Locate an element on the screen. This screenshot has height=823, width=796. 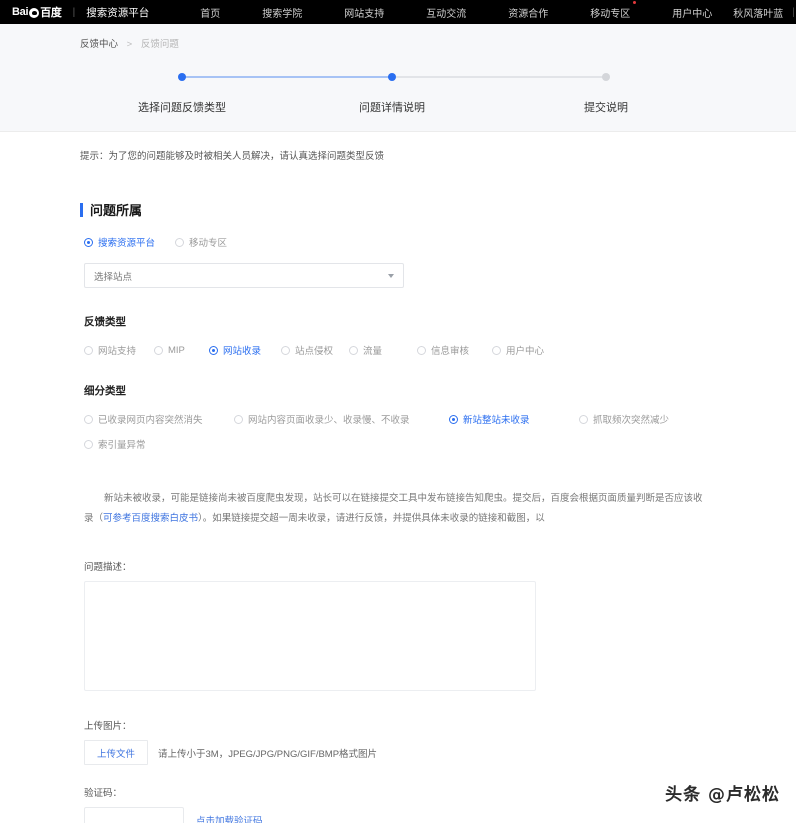
tip-text: 提示：为了您的问题能够及时被相关人员解决，请认真选择问题类型反馈 is located at coordinates (232, 156).